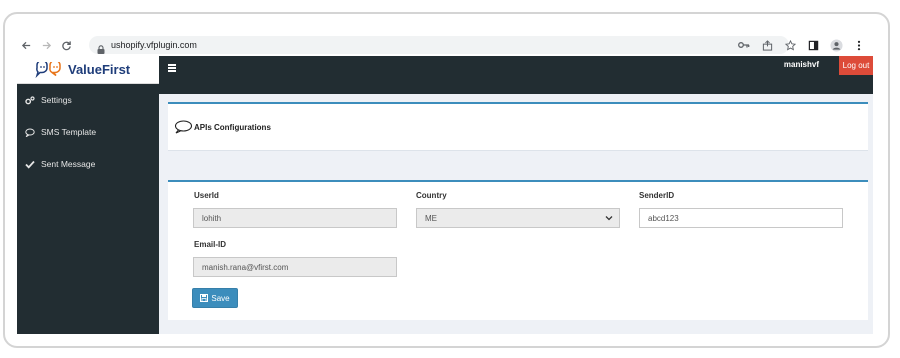 This screenshot has height=358, width=900. What do you see at coordinates (69, 132) in the screenshot?
I see `sidebar-item-label: SMS Template` at bounding box center [69, 132].